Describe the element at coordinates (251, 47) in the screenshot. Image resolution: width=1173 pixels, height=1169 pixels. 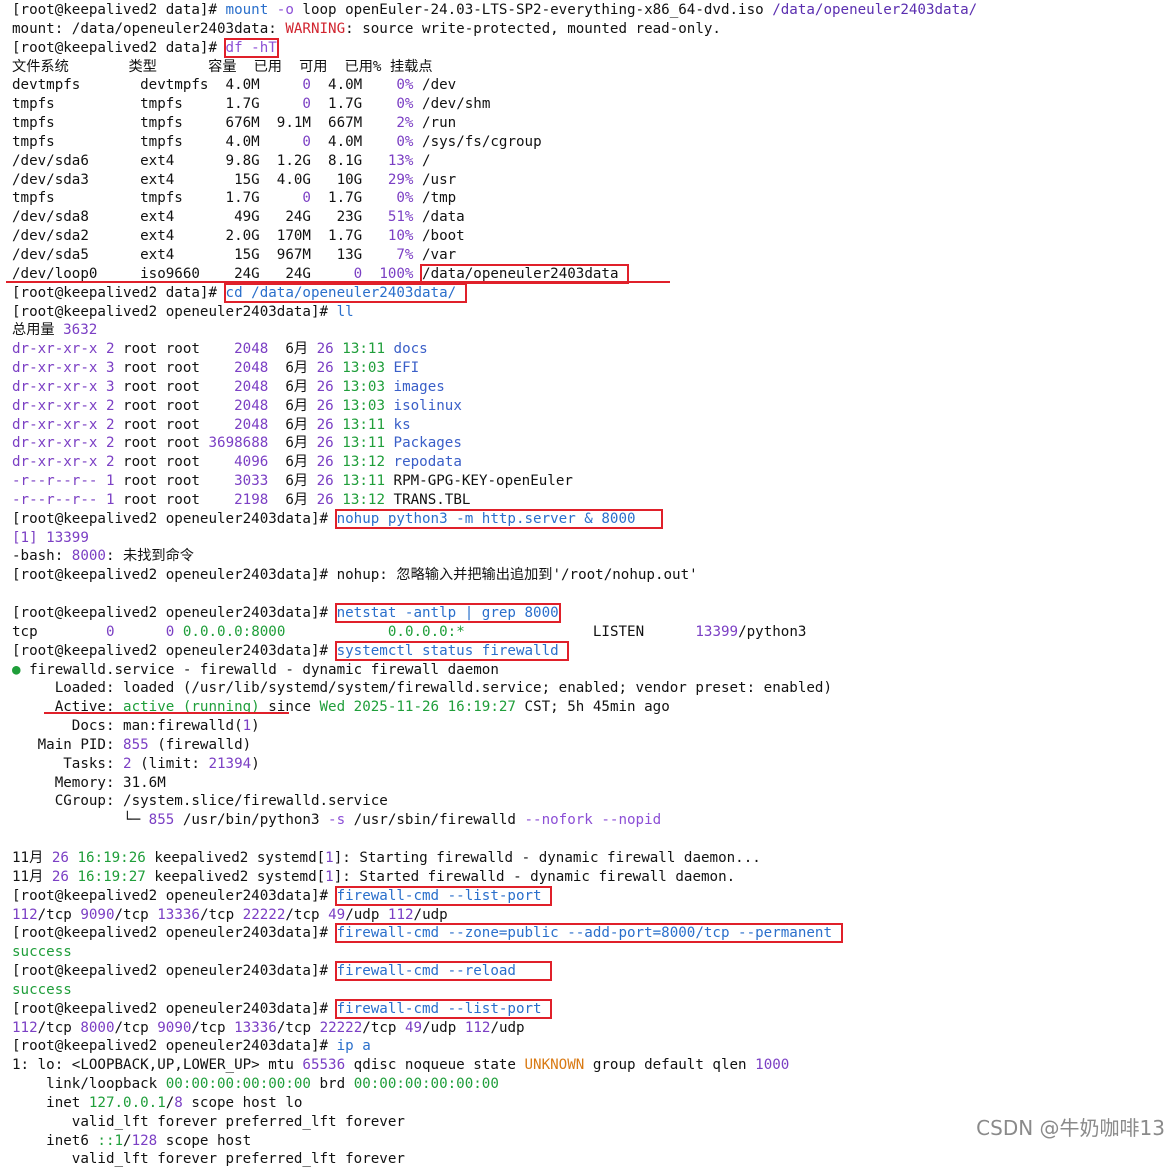
I see `highlighted-command: df -hT` at that location.